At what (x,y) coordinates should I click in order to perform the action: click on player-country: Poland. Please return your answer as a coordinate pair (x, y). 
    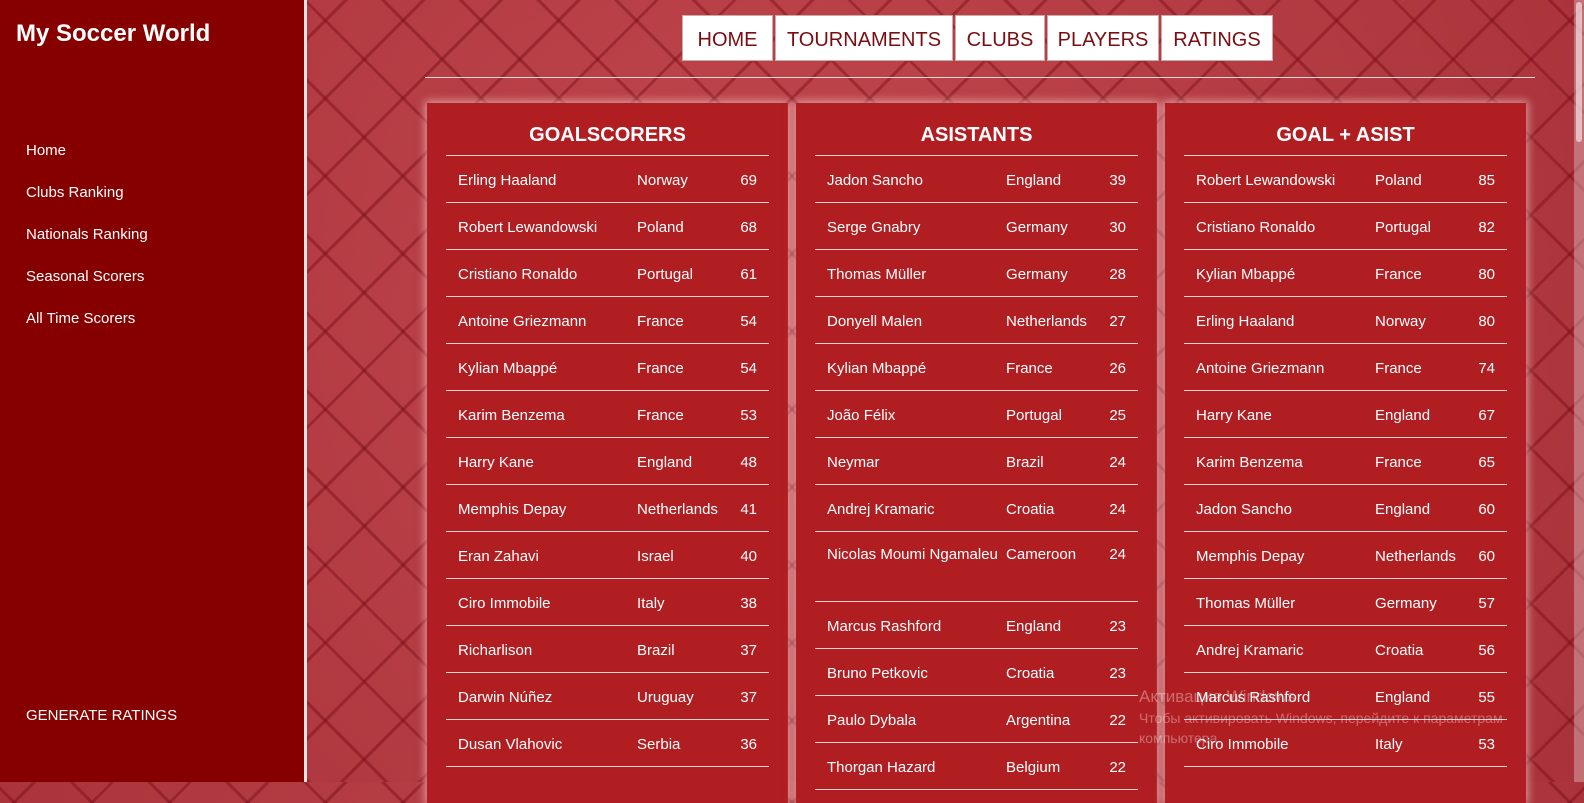
    Looking at the image, I should click on (1398, 180).